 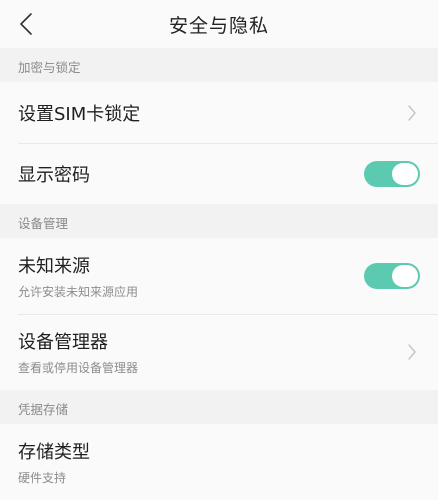 I want to click on chevron-left-icon, so click(x=26, y=24).